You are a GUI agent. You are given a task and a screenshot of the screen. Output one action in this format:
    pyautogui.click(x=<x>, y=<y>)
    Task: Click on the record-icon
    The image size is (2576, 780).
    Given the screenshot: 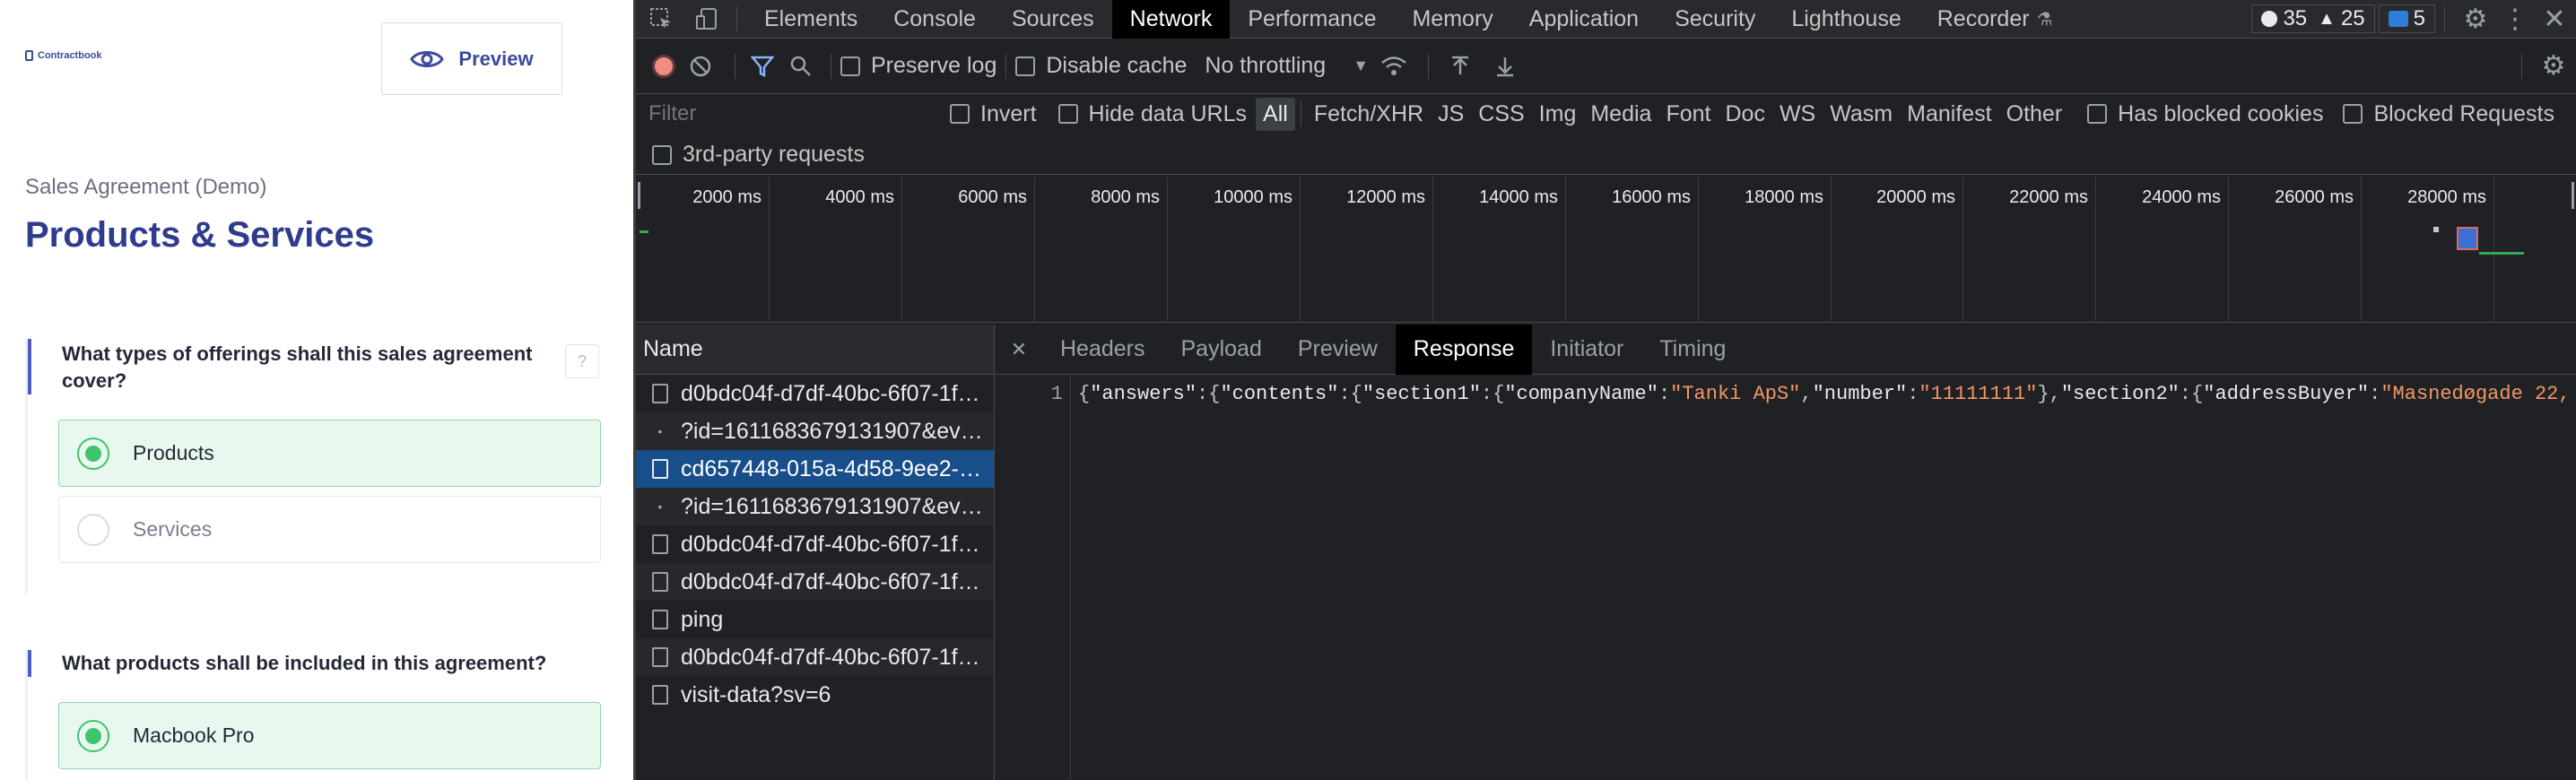 What is the action you would take?
    pyautogui.click(x=663, y=66)
    